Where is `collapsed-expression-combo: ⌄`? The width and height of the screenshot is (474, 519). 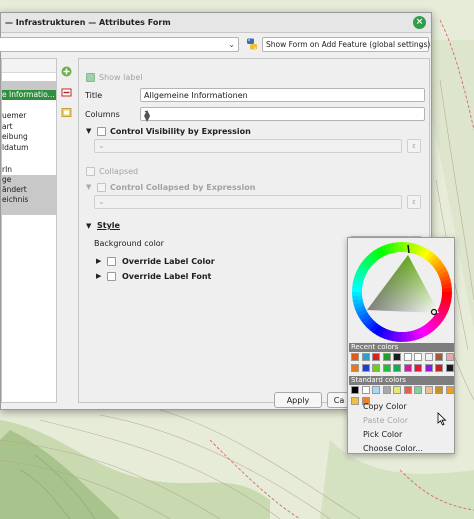
collapsed-expression-combo: ⌄ is located at coordinates (248, 202).